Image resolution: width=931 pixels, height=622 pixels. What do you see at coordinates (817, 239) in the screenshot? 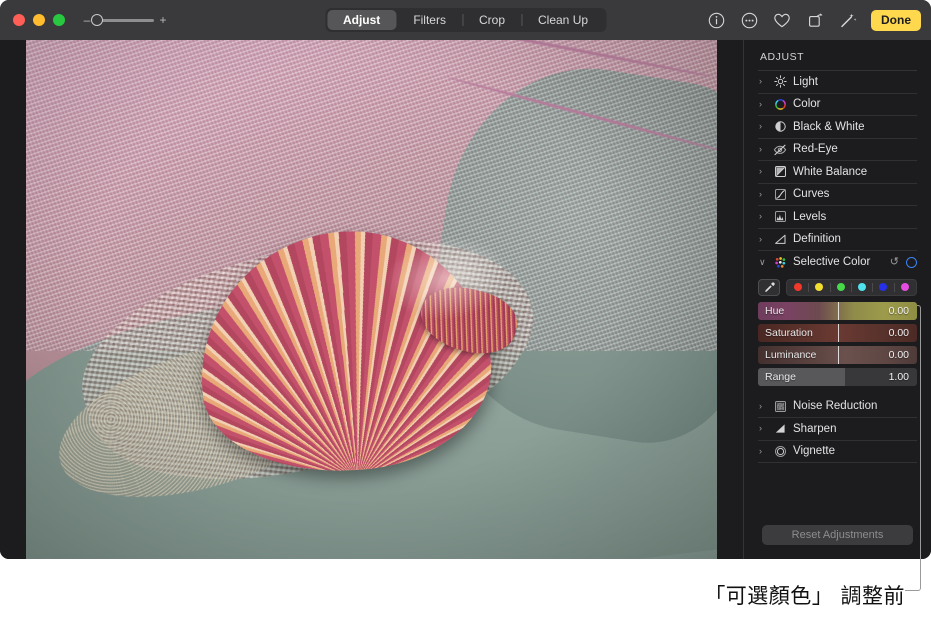
I see `sidebar-item-label: Definition` at bounding box center [817, 239].